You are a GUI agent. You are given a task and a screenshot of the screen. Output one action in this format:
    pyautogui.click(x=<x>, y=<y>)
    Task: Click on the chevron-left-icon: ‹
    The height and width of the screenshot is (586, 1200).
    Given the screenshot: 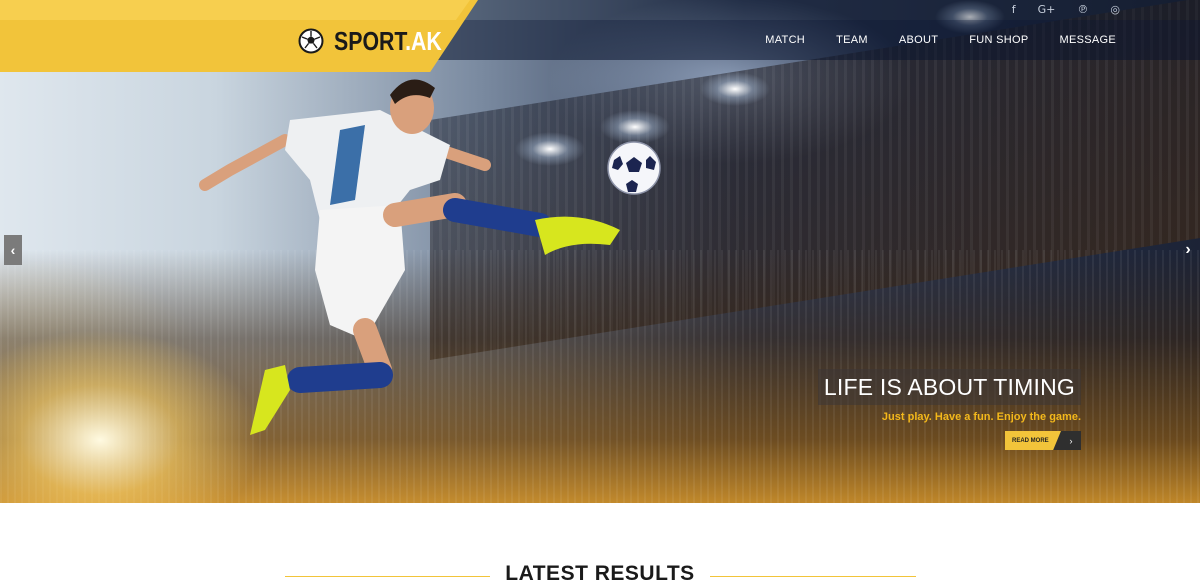 What is the action you would take?
    pyautogui.click(x=13, y=250)
    